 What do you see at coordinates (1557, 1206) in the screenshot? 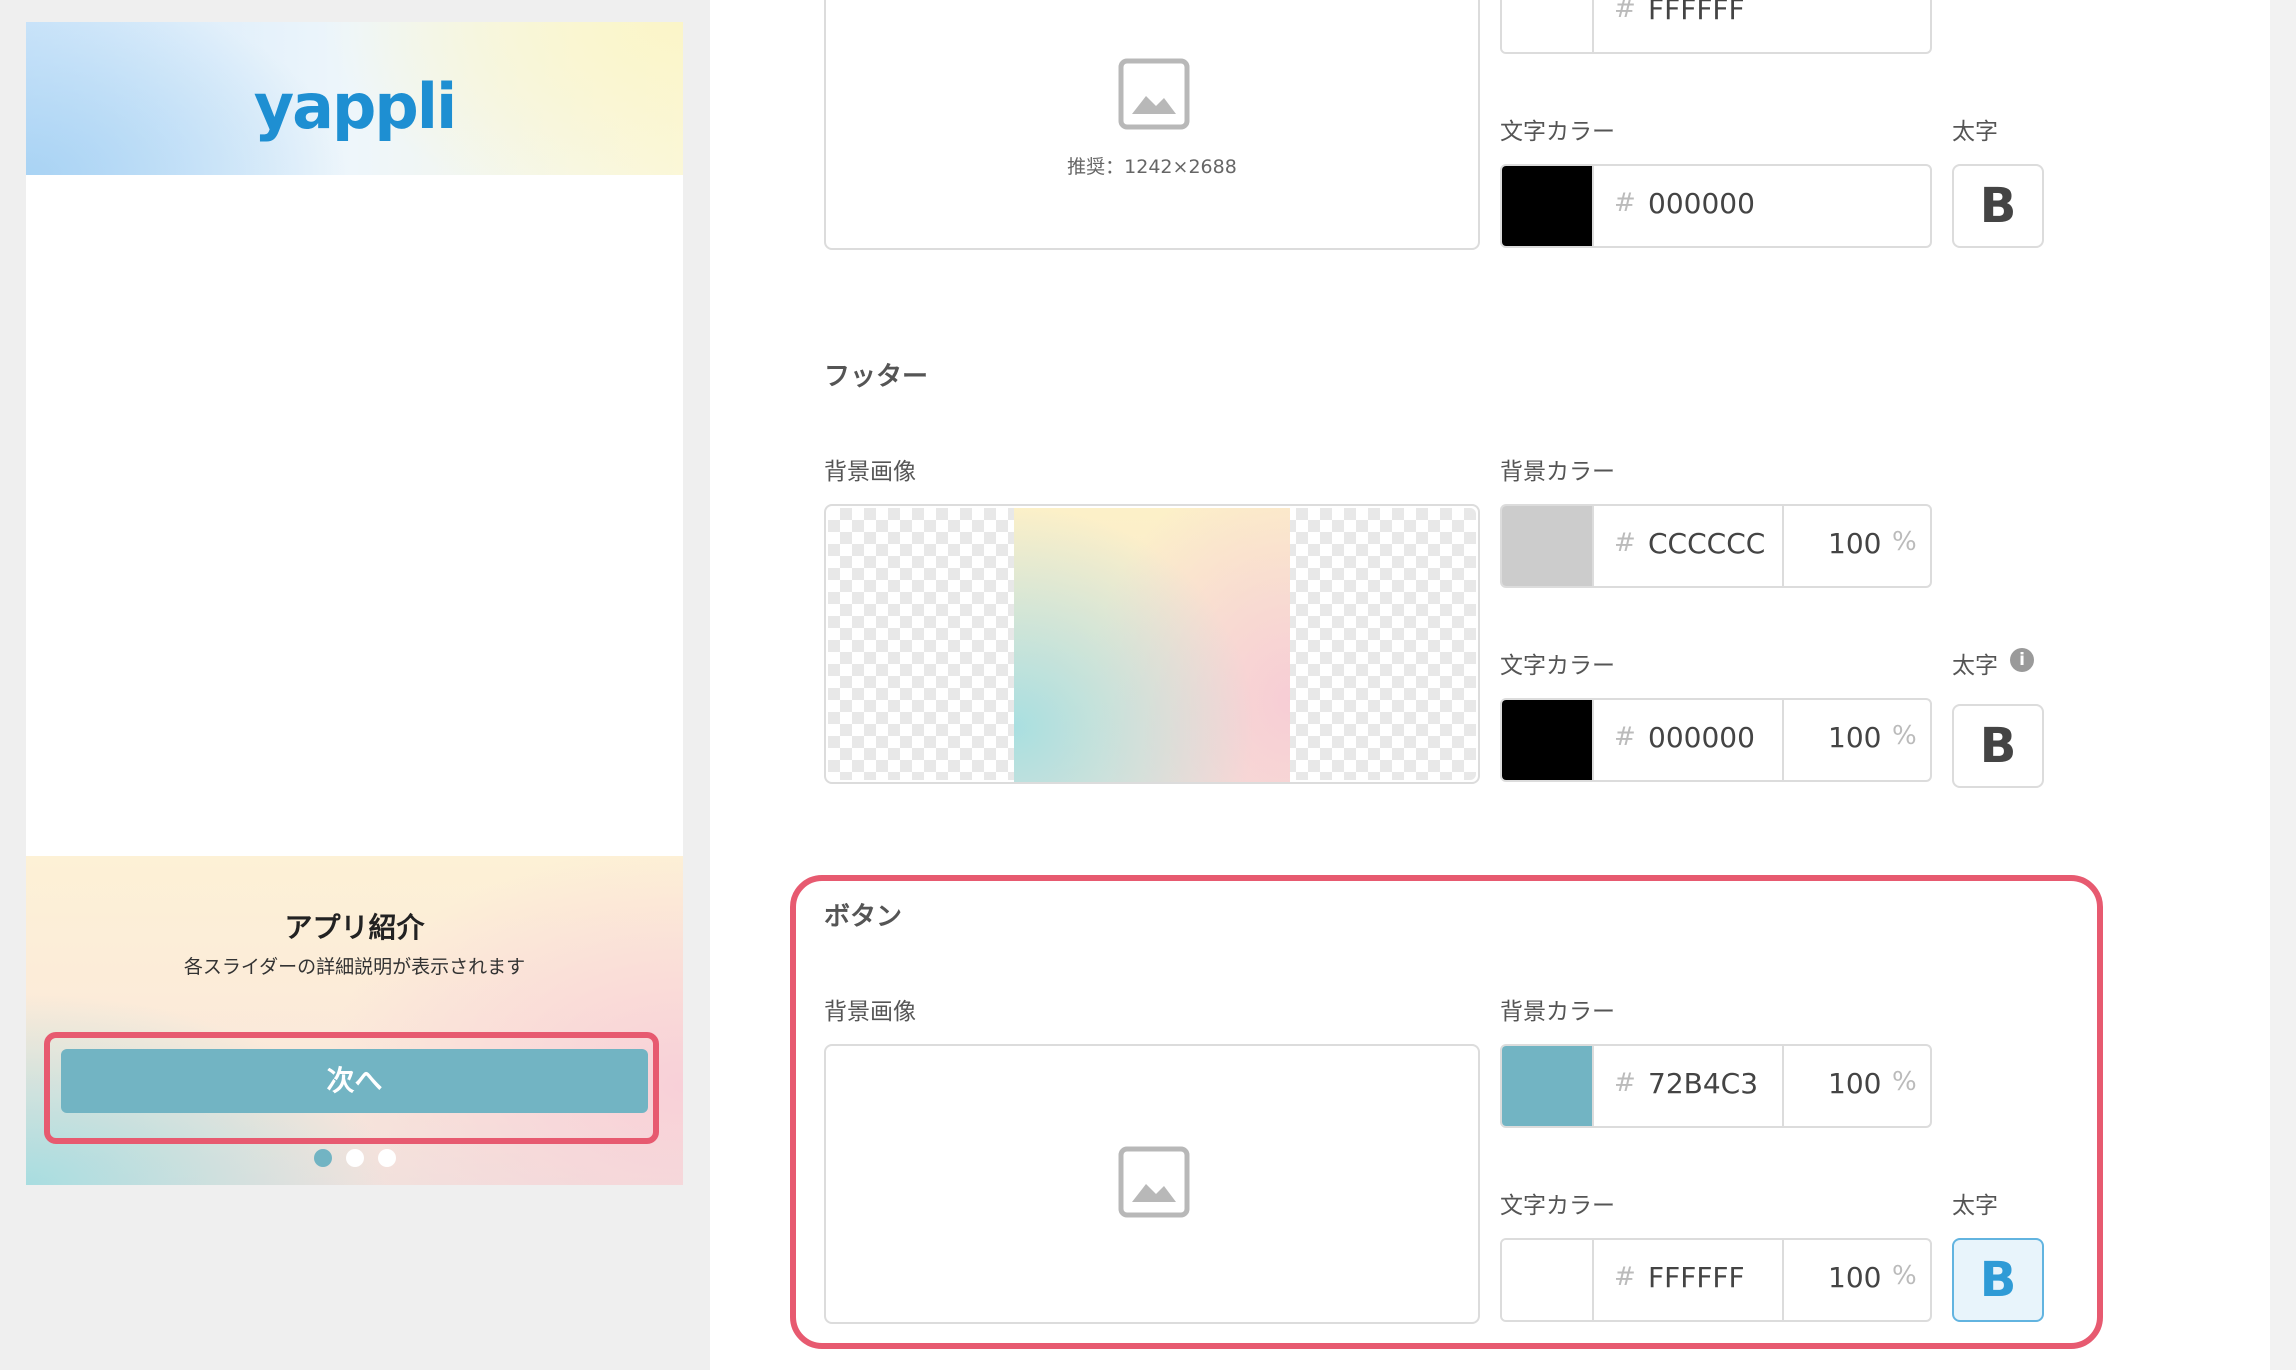
I see `button-text-color-label: 文字カラー` at bounding box center [1557, 1206].